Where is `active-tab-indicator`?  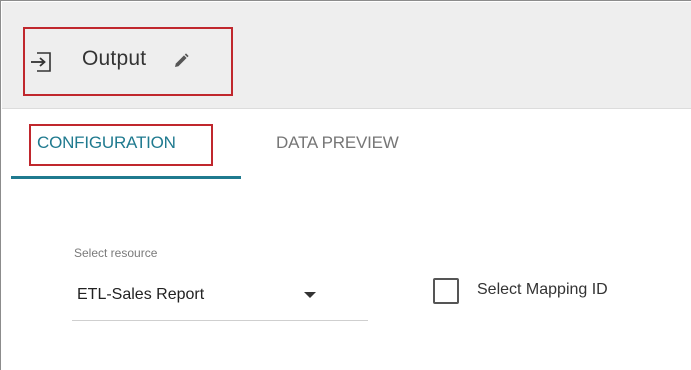
active-tab-indicator is located at coordinates (126, 177).